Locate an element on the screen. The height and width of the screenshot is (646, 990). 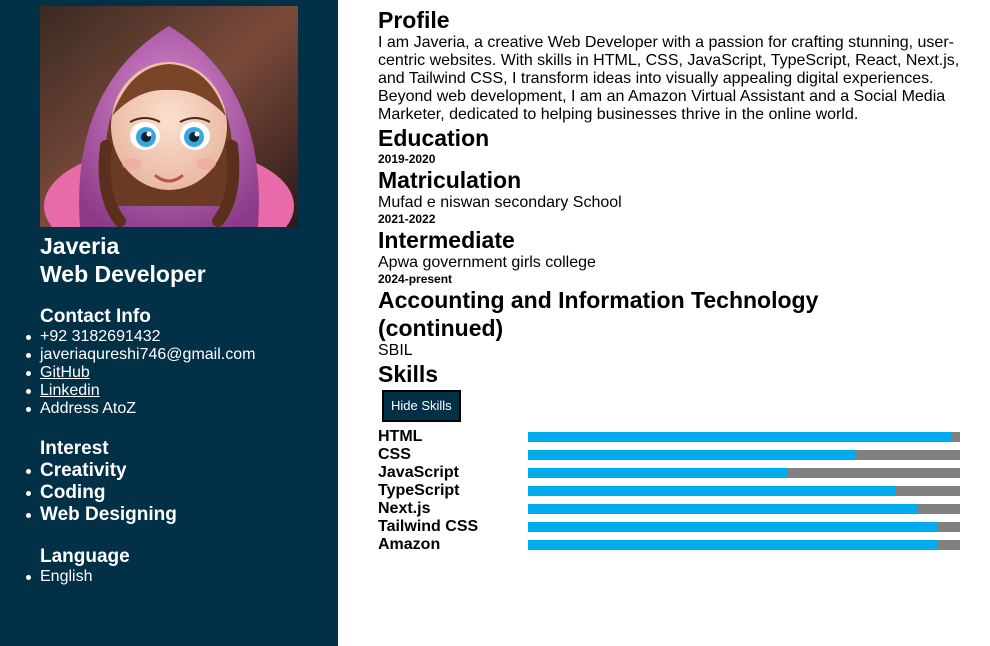
linkedin-link: Linkedin is located at coordinates (70, 390).